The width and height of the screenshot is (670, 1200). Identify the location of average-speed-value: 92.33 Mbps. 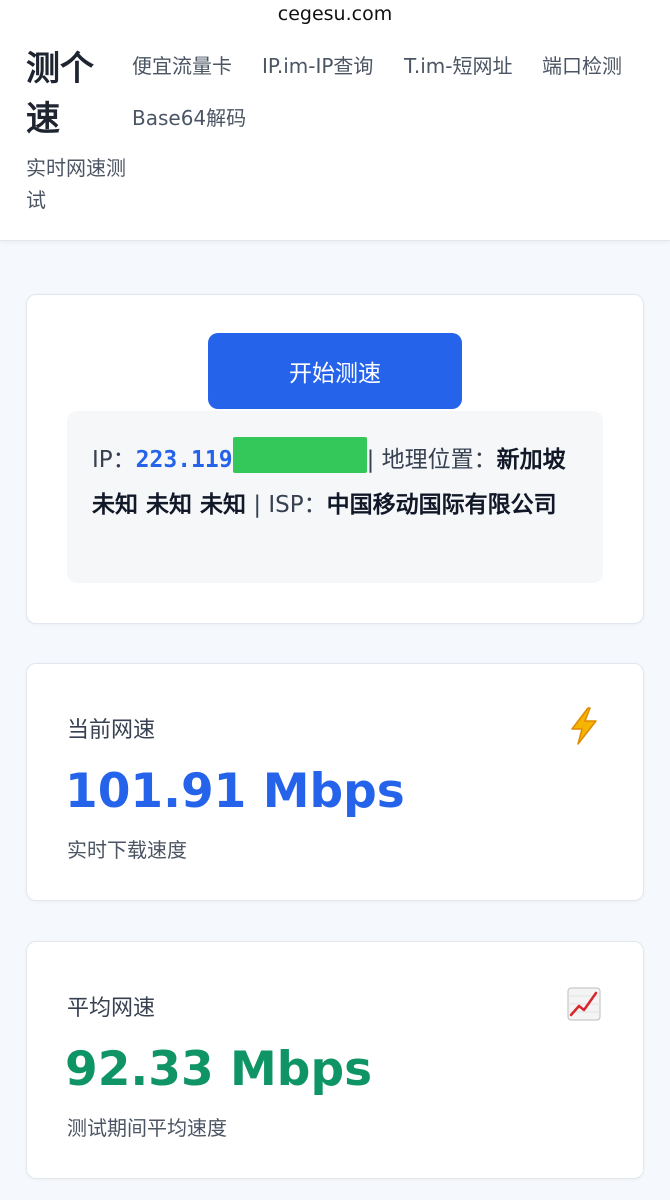
(219, 1069).